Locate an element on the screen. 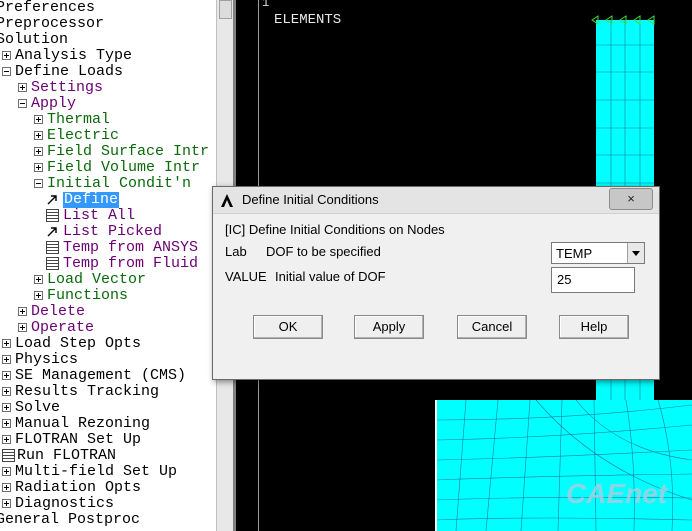 This screenshot has width=692, height=531. ok-button: OK is located at coordinates (288, 327).